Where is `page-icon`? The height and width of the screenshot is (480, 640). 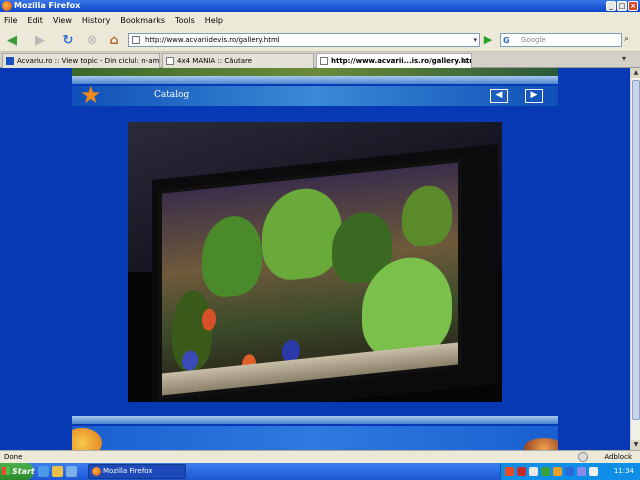
page-icon is located at coordinates (136, 40).